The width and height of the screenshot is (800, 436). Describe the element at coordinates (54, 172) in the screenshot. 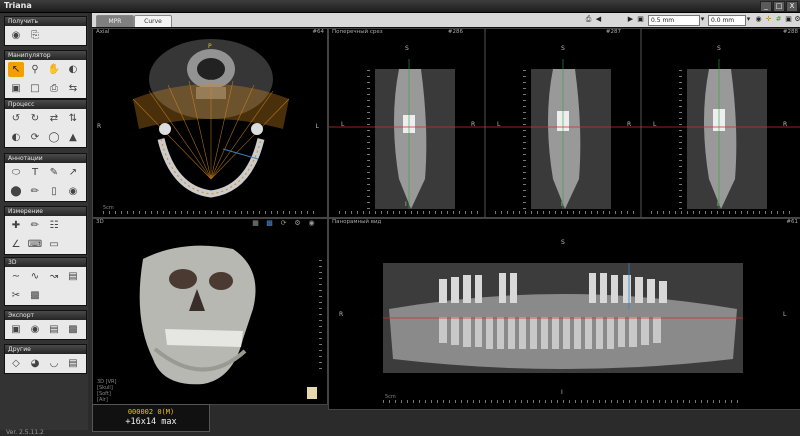

I see `pen-icon: ✎` at that location.